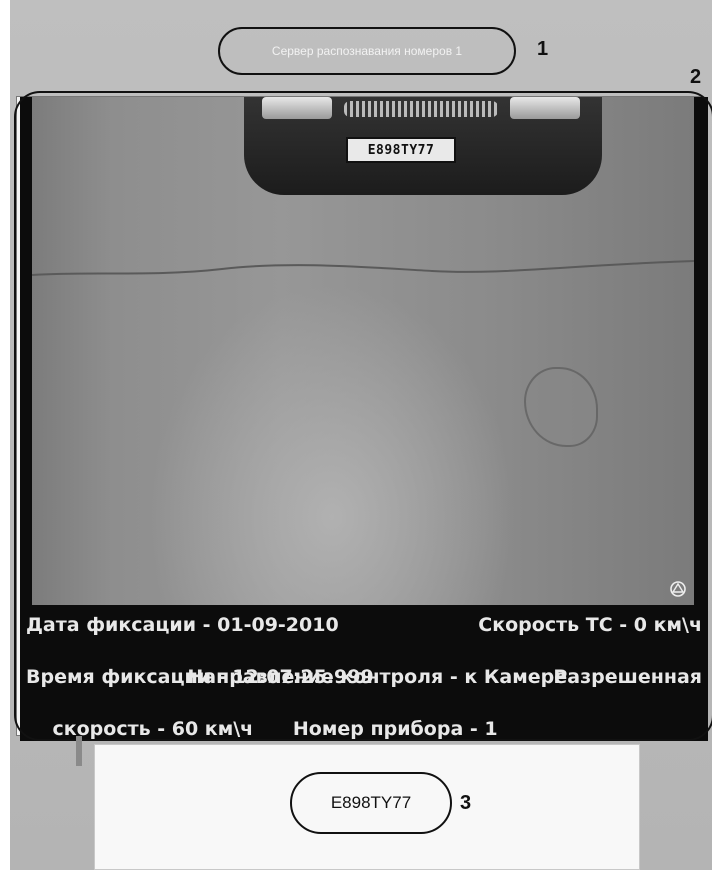 Image resolution: width=712 pixels, height=870 pixels. I want to click on callout-number-3: 3, so click(466, 803).